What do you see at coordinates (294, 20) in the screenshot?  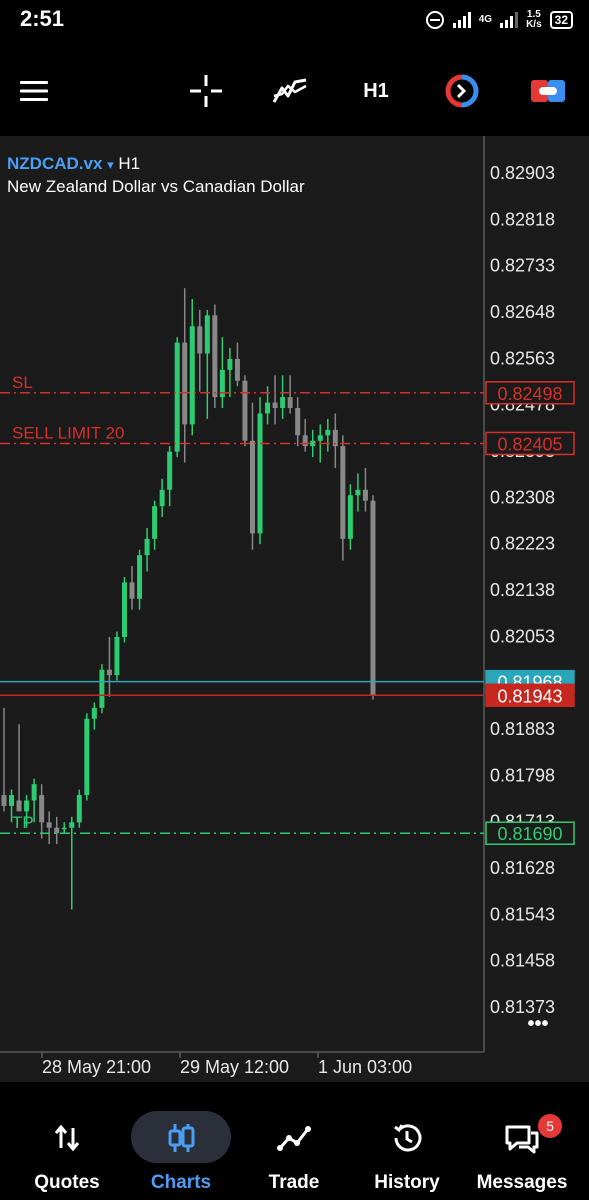 I see `status-bar: 2:51 4G 1.5 K/s 32` at bounding box center [294, 20].